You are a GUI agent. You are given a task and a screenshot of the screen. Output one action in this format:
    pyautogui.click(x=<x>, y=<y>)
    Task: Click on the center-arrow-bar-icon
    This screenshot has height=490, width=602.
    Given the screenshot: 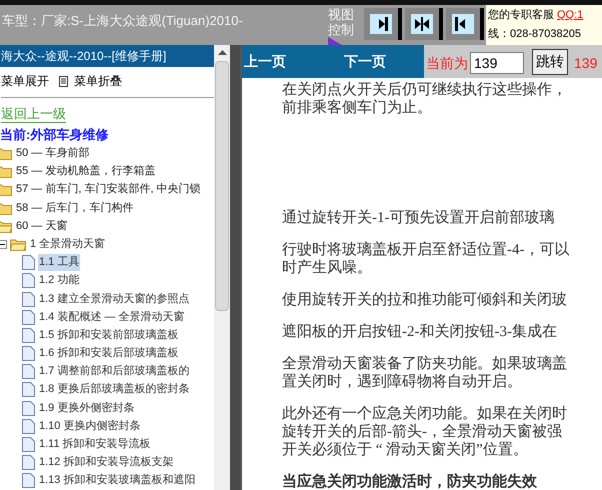 What is the action you would take?
    pyautogui.click(x=422, y=24)
    